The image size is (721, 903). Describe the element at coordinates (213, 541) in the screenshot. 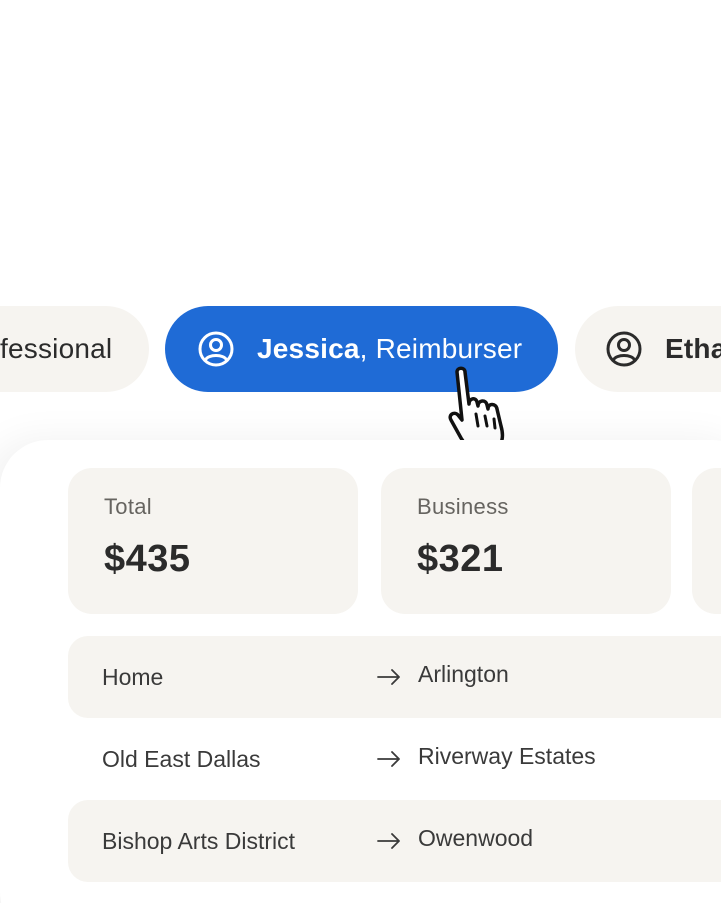

I see `total-tile: Total $435` at that location.